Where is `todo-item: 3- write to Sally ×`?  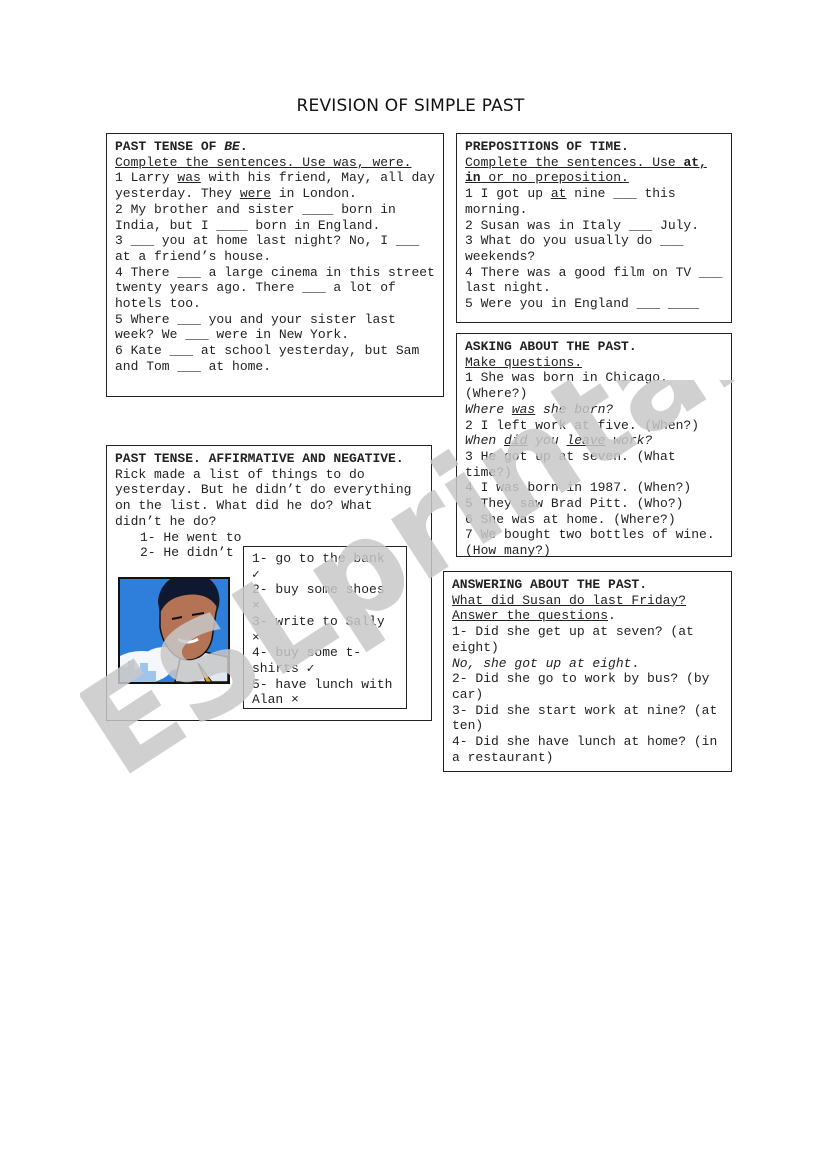 todo-item: 3- write to Sally × is located at coordinates (325, 629).